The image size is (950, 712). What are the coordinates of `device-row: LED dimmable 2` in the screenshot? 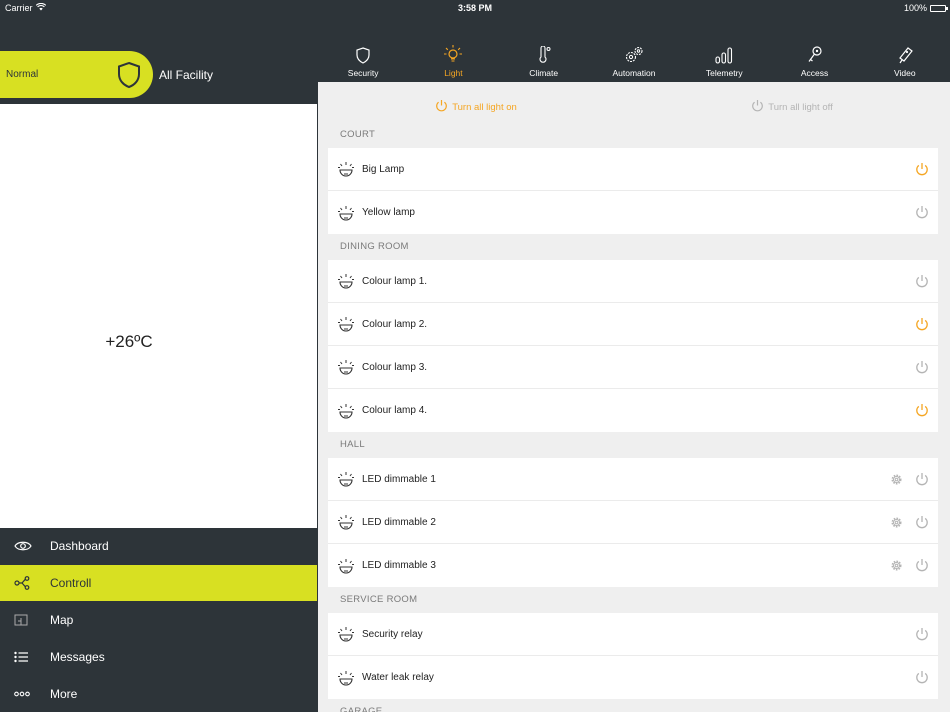 It's located at (633, 522).